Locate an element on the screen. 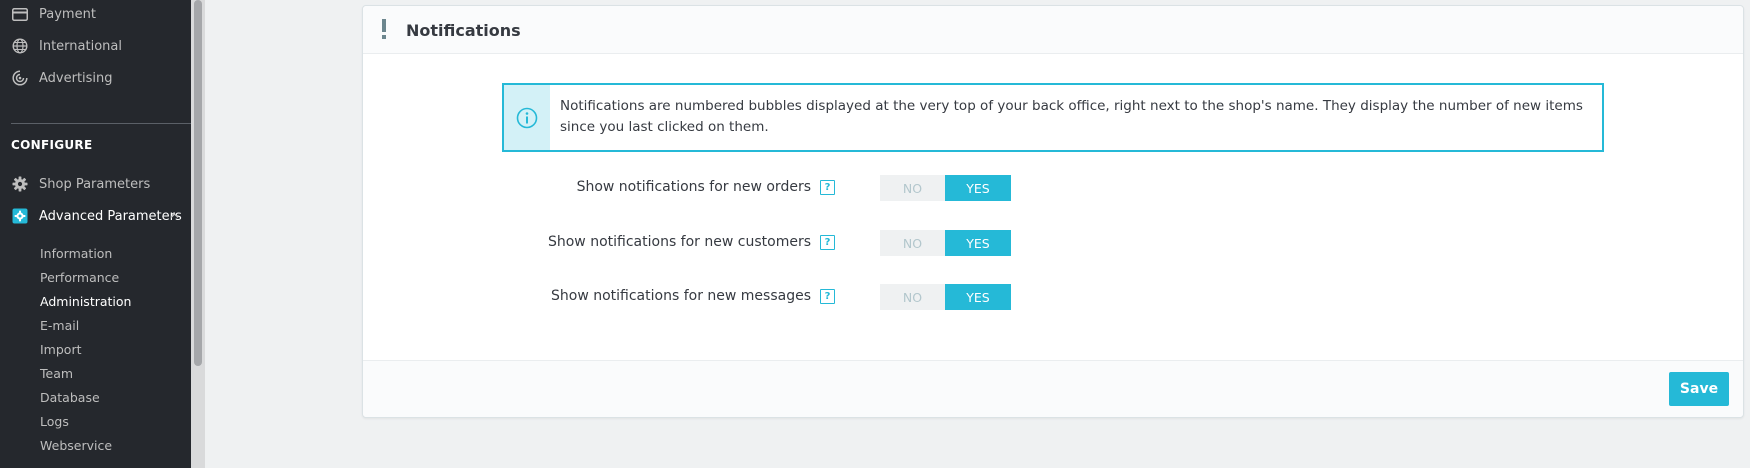  toggle-new-customers: NO YES is located at coordinates (945, 243).